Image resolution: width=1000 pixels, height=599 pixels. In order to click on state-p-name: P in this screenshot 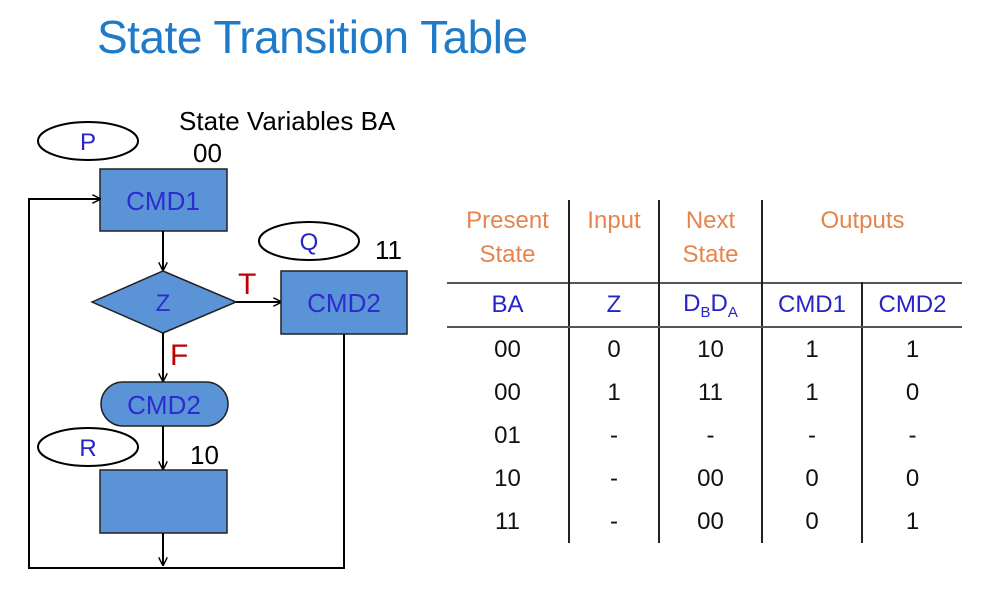, I will do `click(88, 142)`.